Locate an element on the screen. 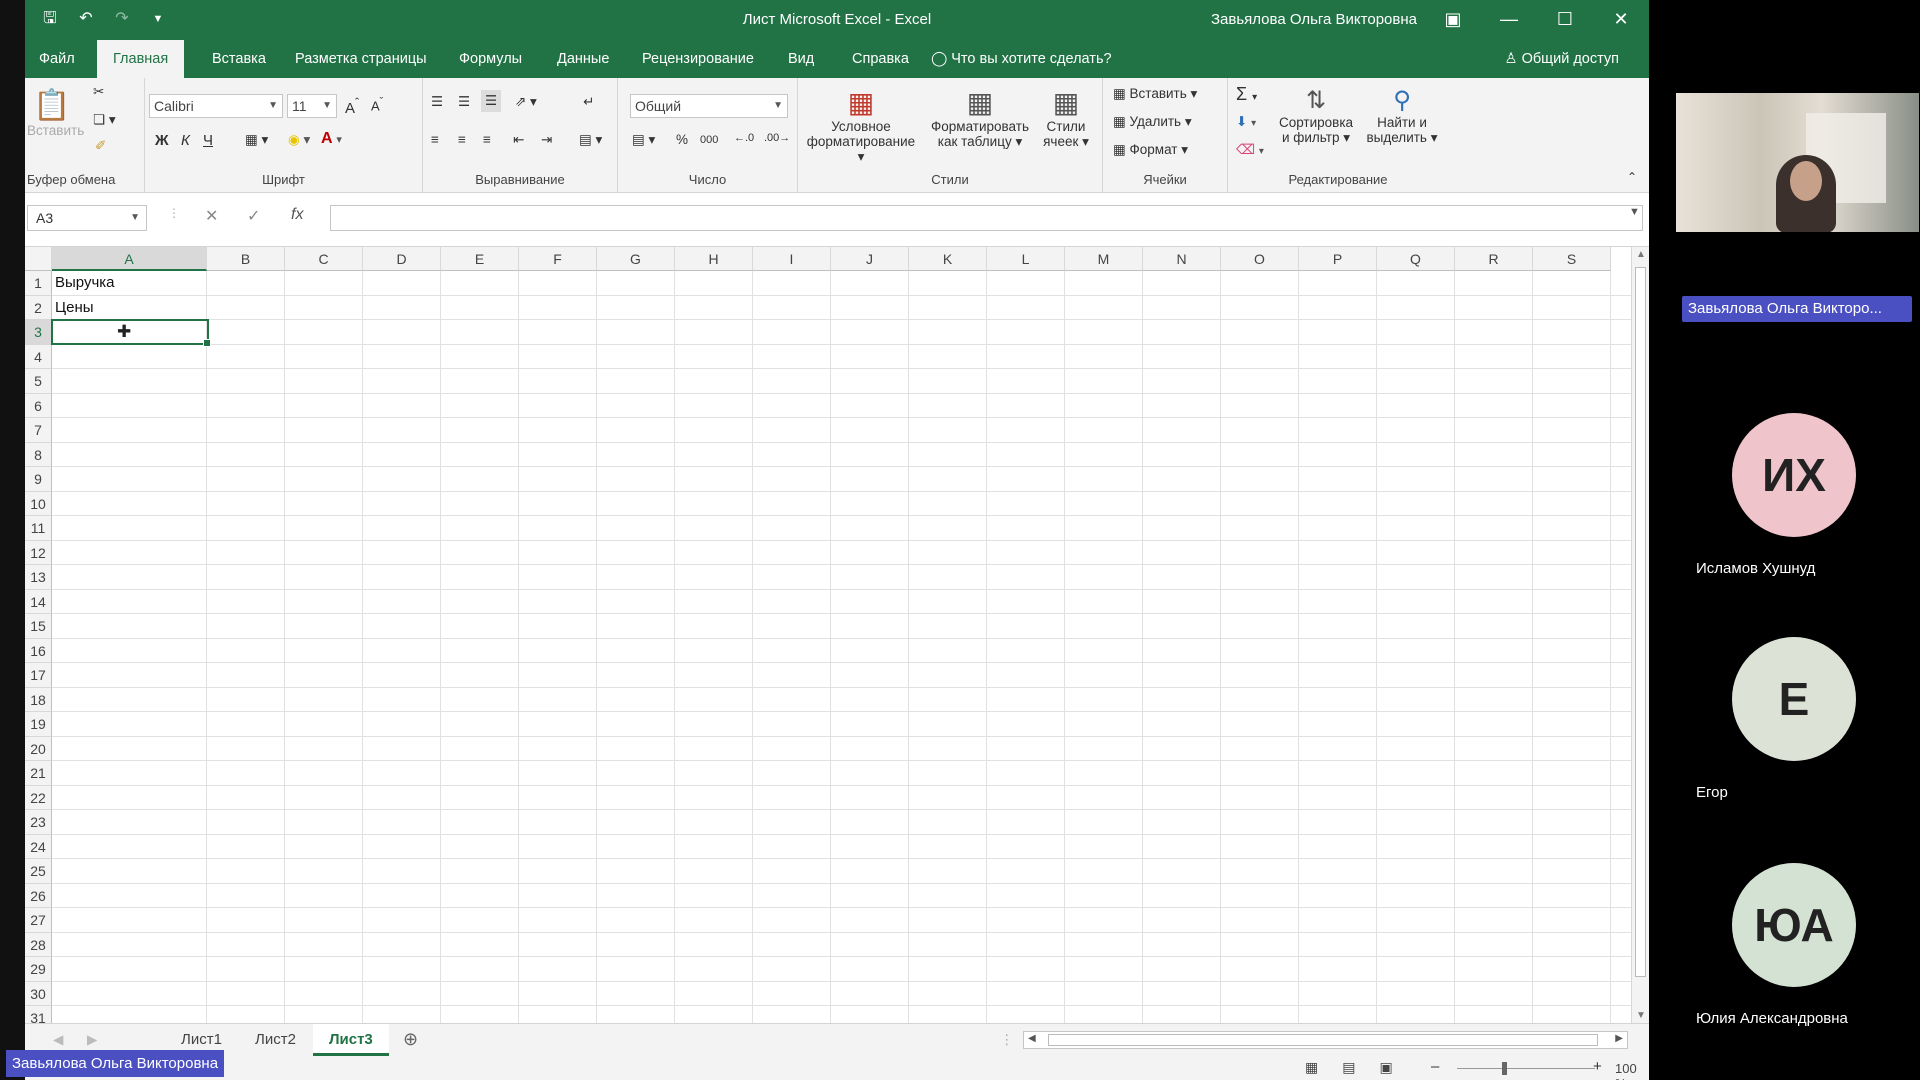 The image size is (1920, 1080). column-header-i: I is located at coordinates (792, 259).